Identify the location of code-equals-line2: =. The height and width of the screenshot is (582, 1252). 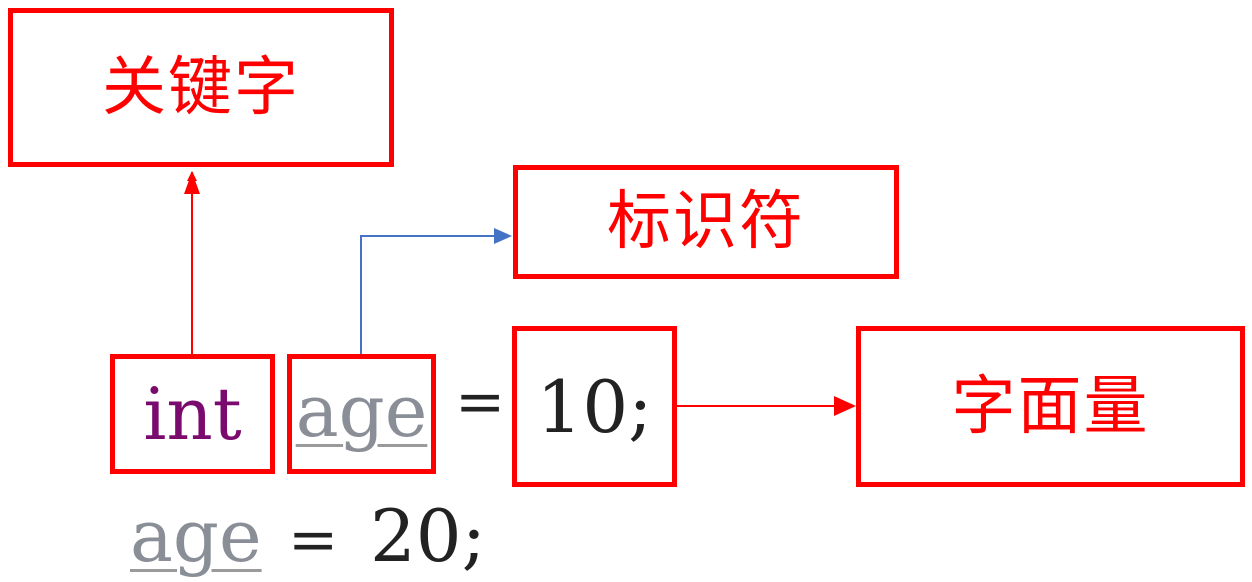
(313, 540).